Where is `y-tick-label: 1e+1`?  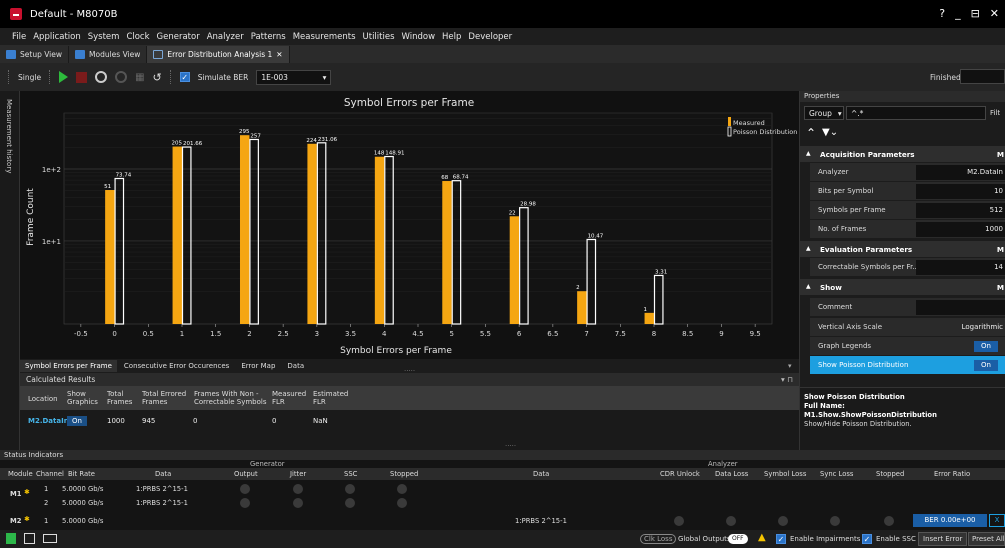 y-tick-label: 1e+1 is located at coordinates (51, 242).